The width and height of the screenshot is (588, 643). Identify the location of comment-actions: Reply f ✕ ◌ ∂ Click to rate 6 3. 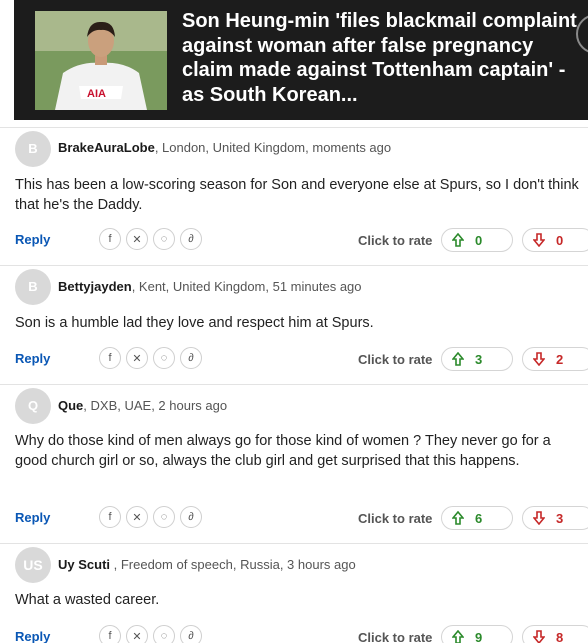
(294, 518).